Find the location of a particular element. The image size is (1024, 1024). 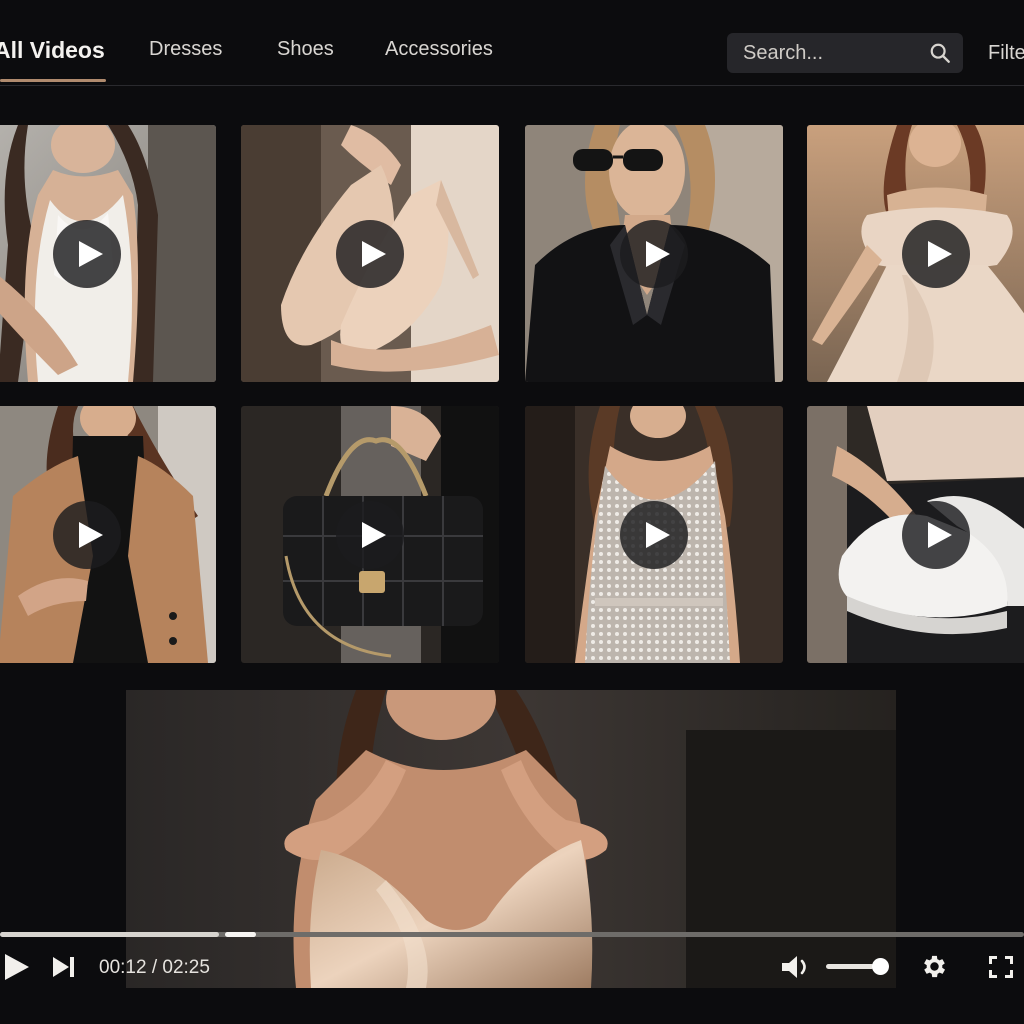

progress-buffered is located at coordinates (240, 934).